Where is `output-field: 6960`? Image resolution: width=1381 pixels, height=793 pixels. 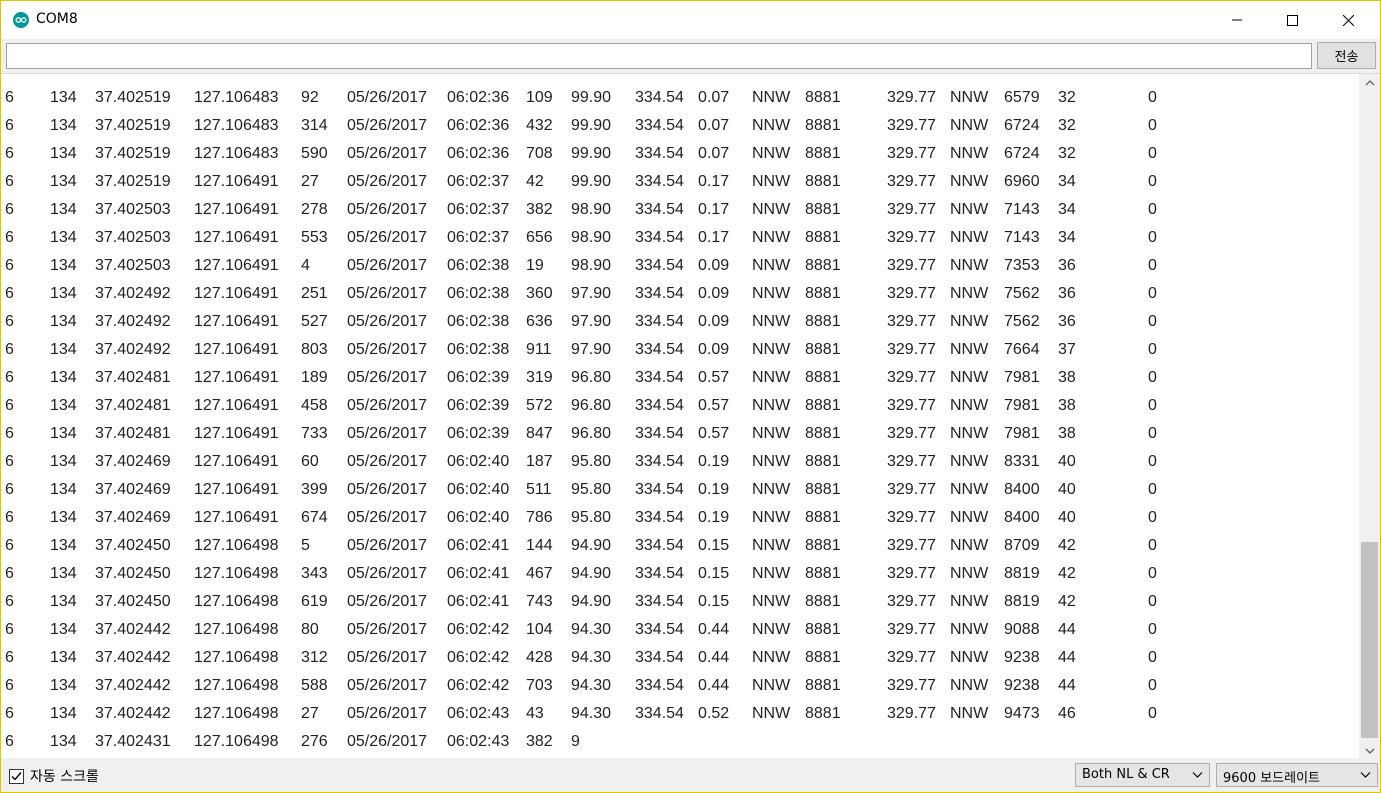
output-field: 6960 is located at coordinates (1022, 181).